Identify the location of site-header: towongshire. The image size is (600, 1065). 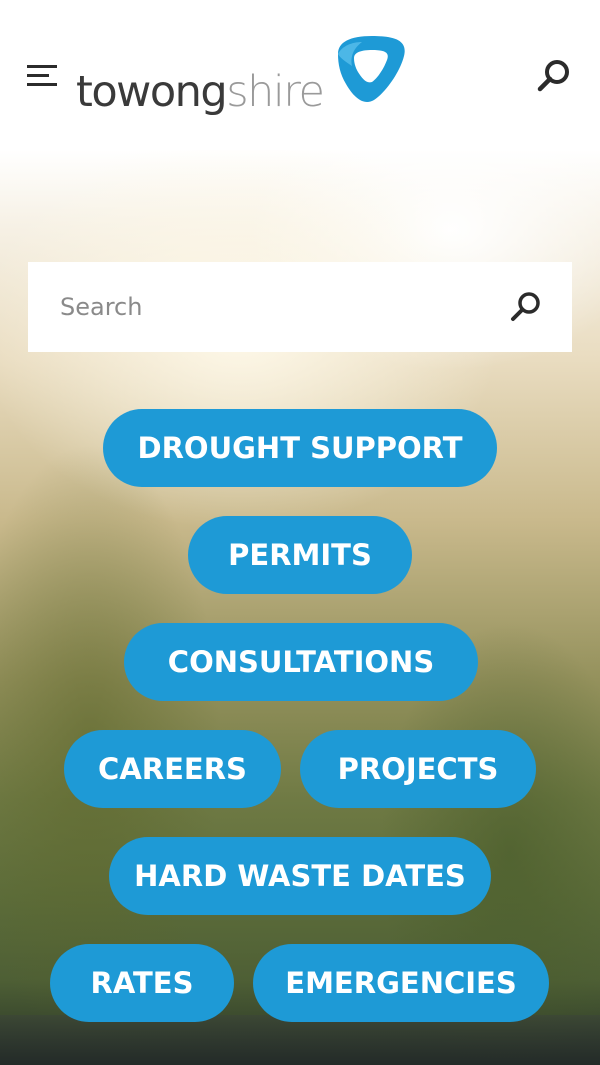
(300, 75).